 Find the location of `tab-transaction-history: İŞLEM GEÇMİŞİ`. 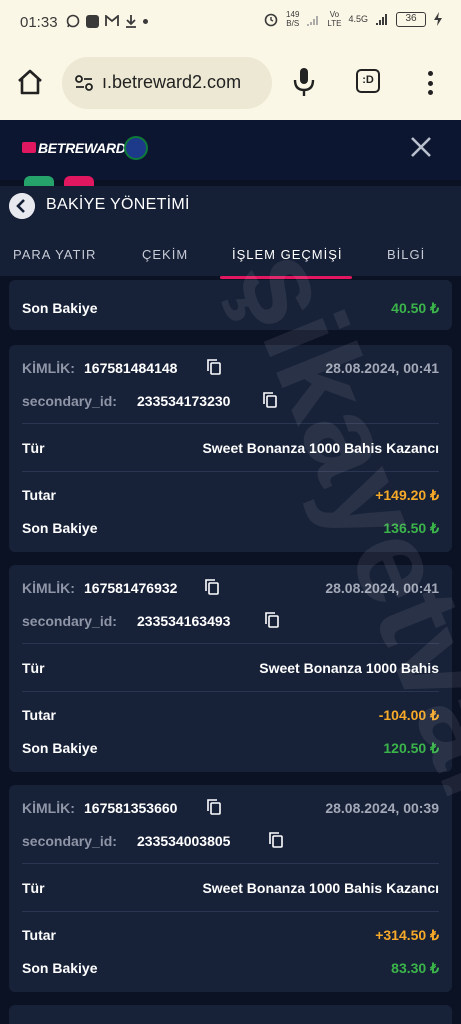

tab-transaction-history: İŞLEM GEÇMİŞİ is located at coordinates (287, 254).